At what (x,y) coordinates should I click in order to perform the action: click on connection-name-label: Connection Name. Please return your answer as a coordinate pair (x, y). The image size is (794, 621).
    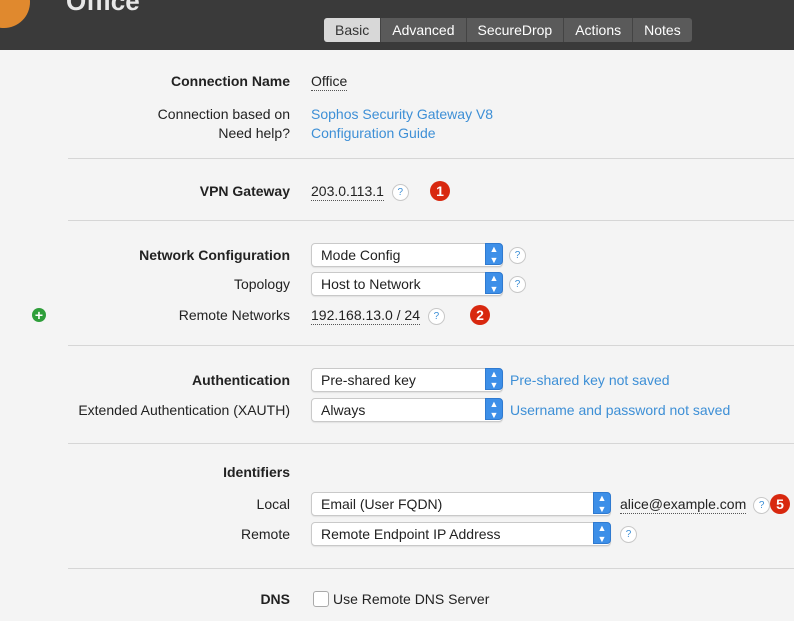
    Looking at the image, I should click on (230, 81).